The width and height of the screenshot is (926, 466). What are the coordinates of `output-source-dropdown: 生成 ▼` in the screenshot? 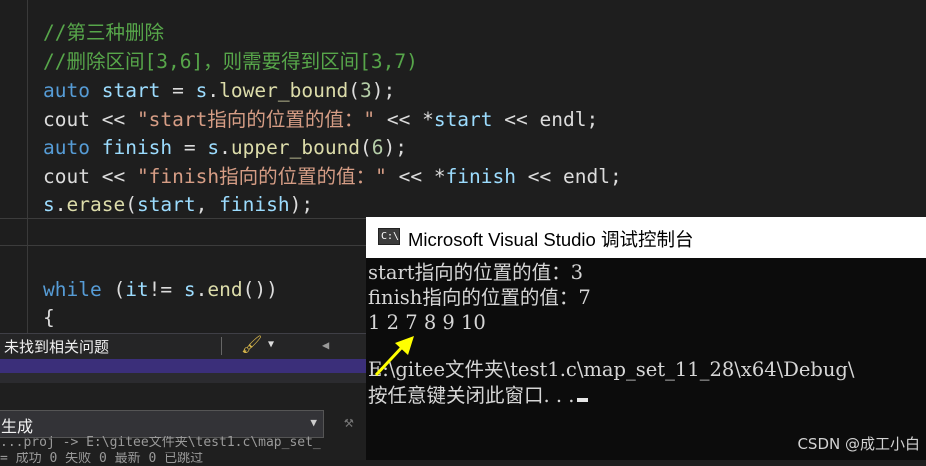 It's located at (162, 424).